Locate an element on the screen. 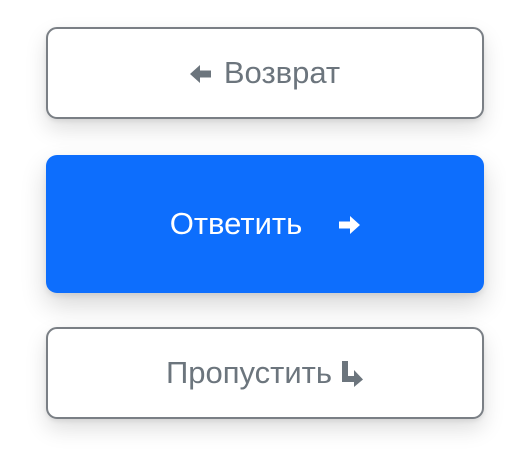 The image size is (506, 465). arrow-left-icon is located at coordinates (200, 74).